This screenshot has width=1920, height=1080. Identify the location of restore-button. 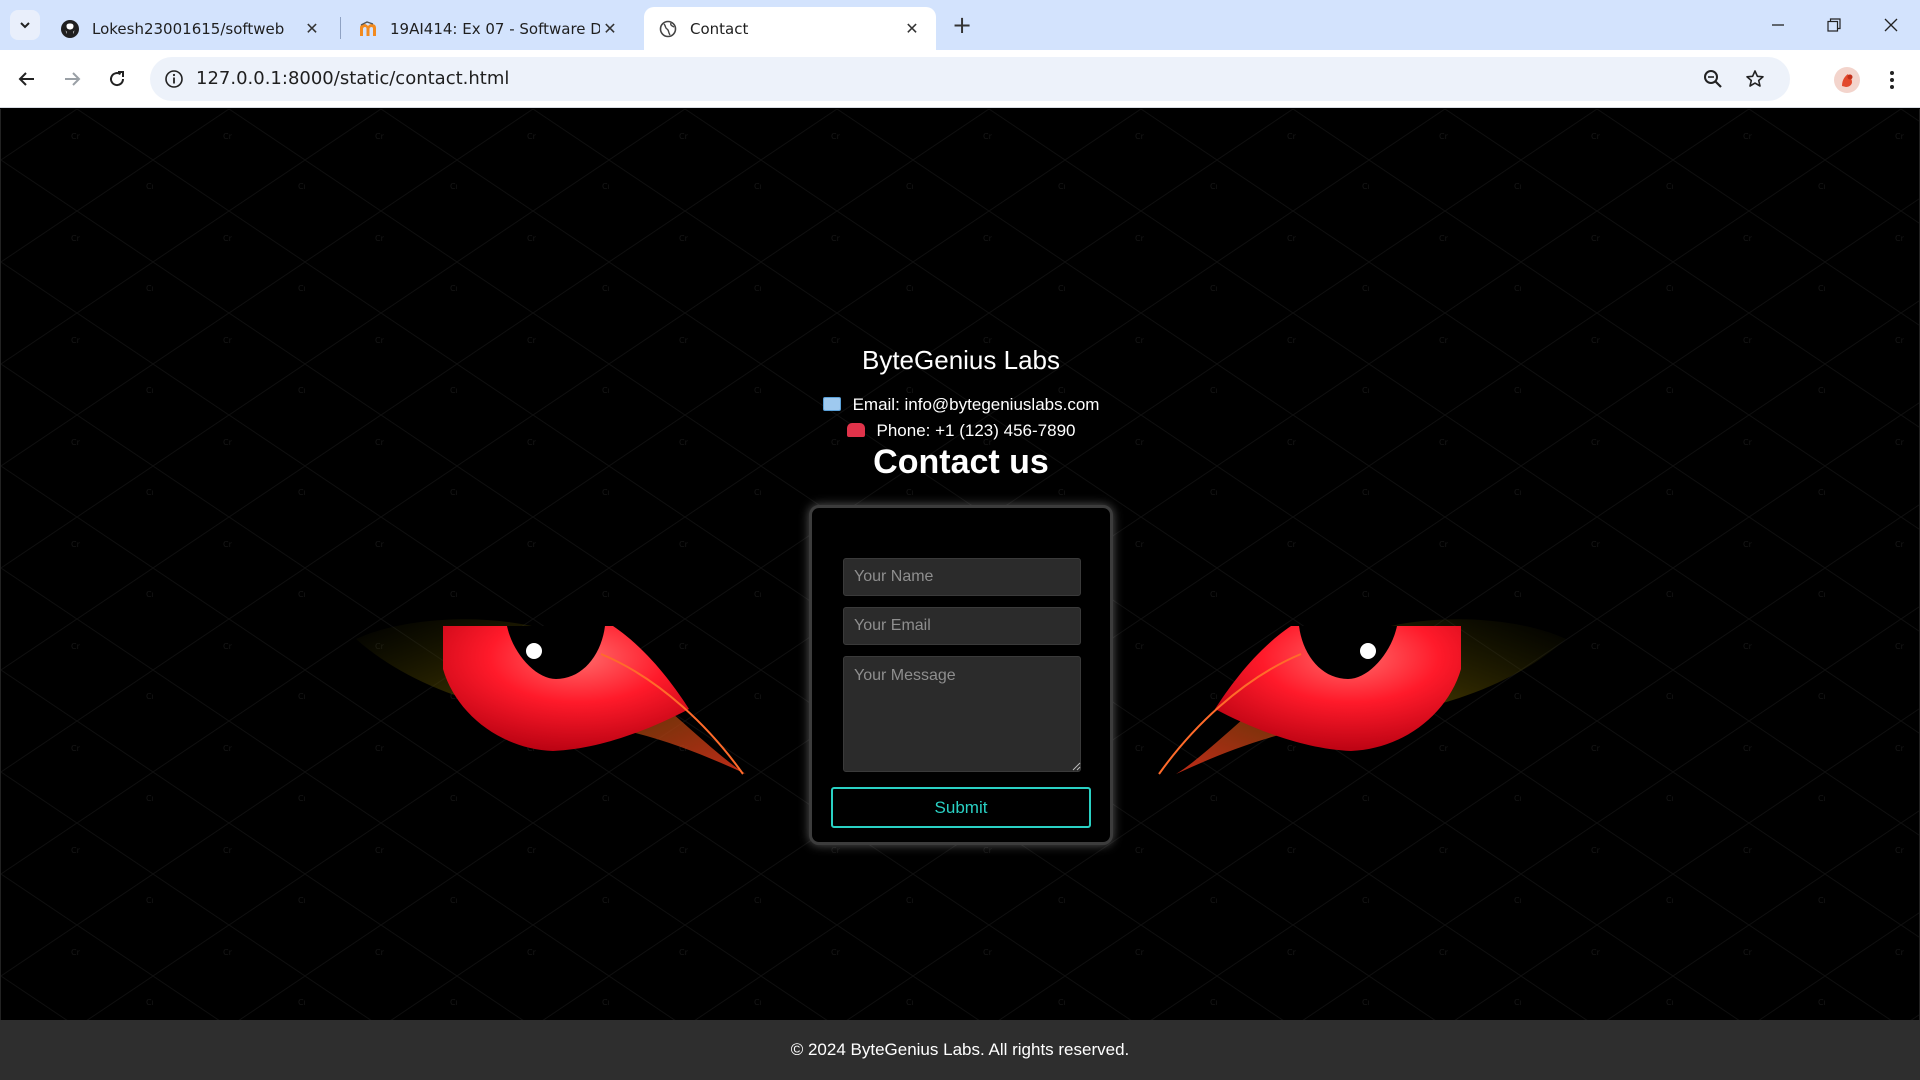
(1834, 25).